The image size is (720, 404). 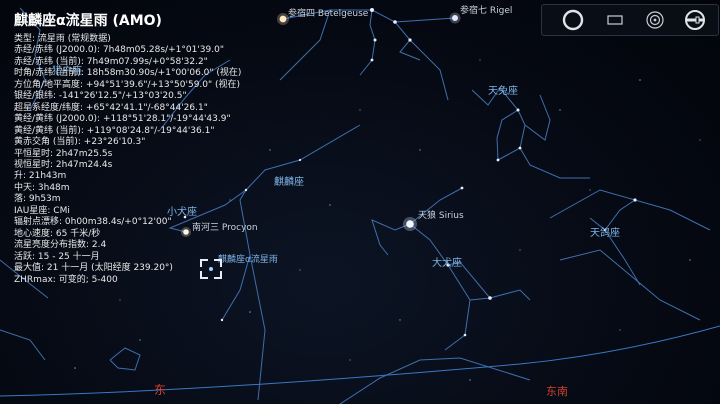 What do you see at coordinates (615, 20) in the screenshot?
I see `rectangle-icon` at bounding box center [615, 20].